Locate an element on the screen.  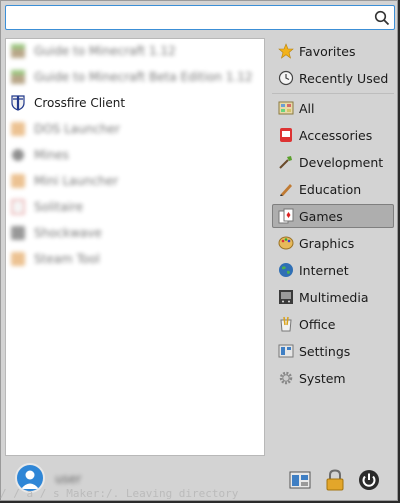
category-internet: Internet is located at coordinates (333, 270).